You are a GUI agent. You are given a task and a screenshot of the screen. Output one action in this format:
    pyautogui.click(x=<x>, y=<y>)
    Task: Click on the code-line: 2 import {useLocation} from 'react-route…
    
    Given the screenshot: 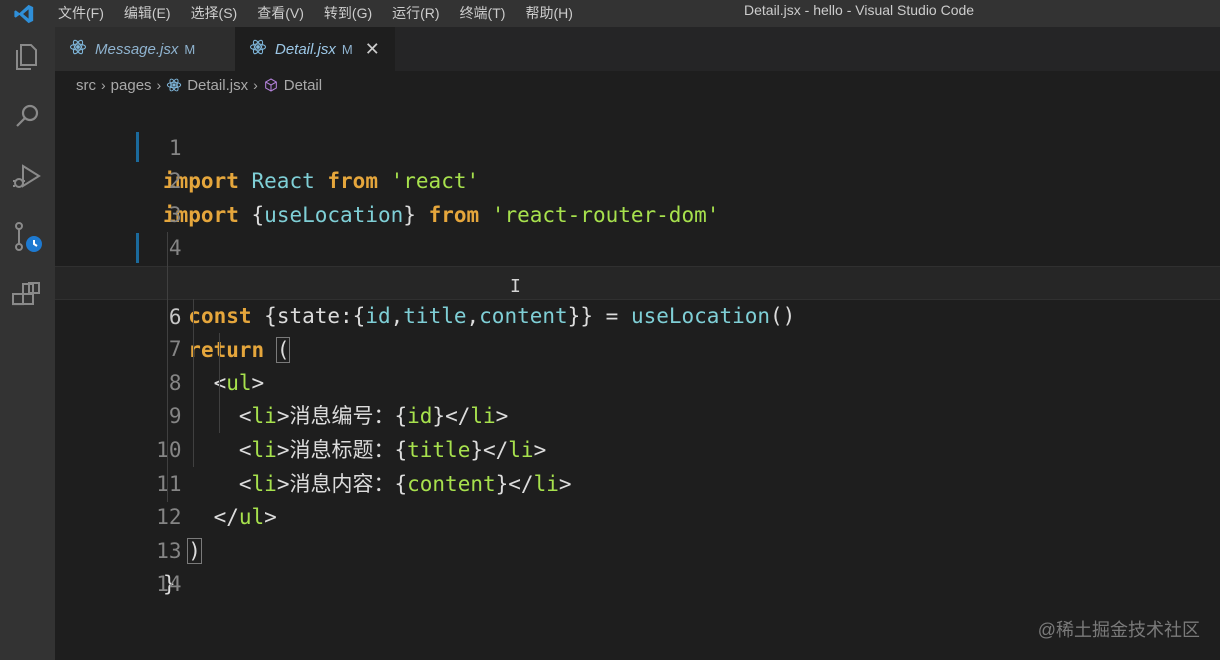 What is the action you would take?
    pyautogui.click(x=637, y=179)
    